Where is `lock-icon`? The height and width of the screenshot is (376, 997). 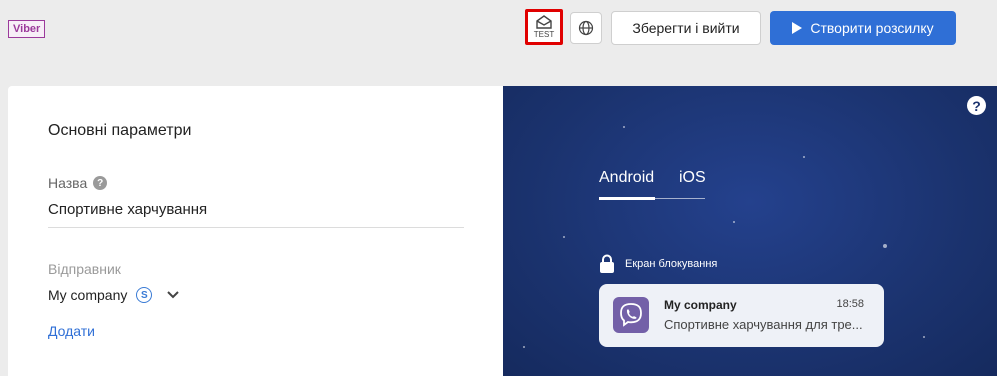
lock-icon is located at coordinates (607, 263).